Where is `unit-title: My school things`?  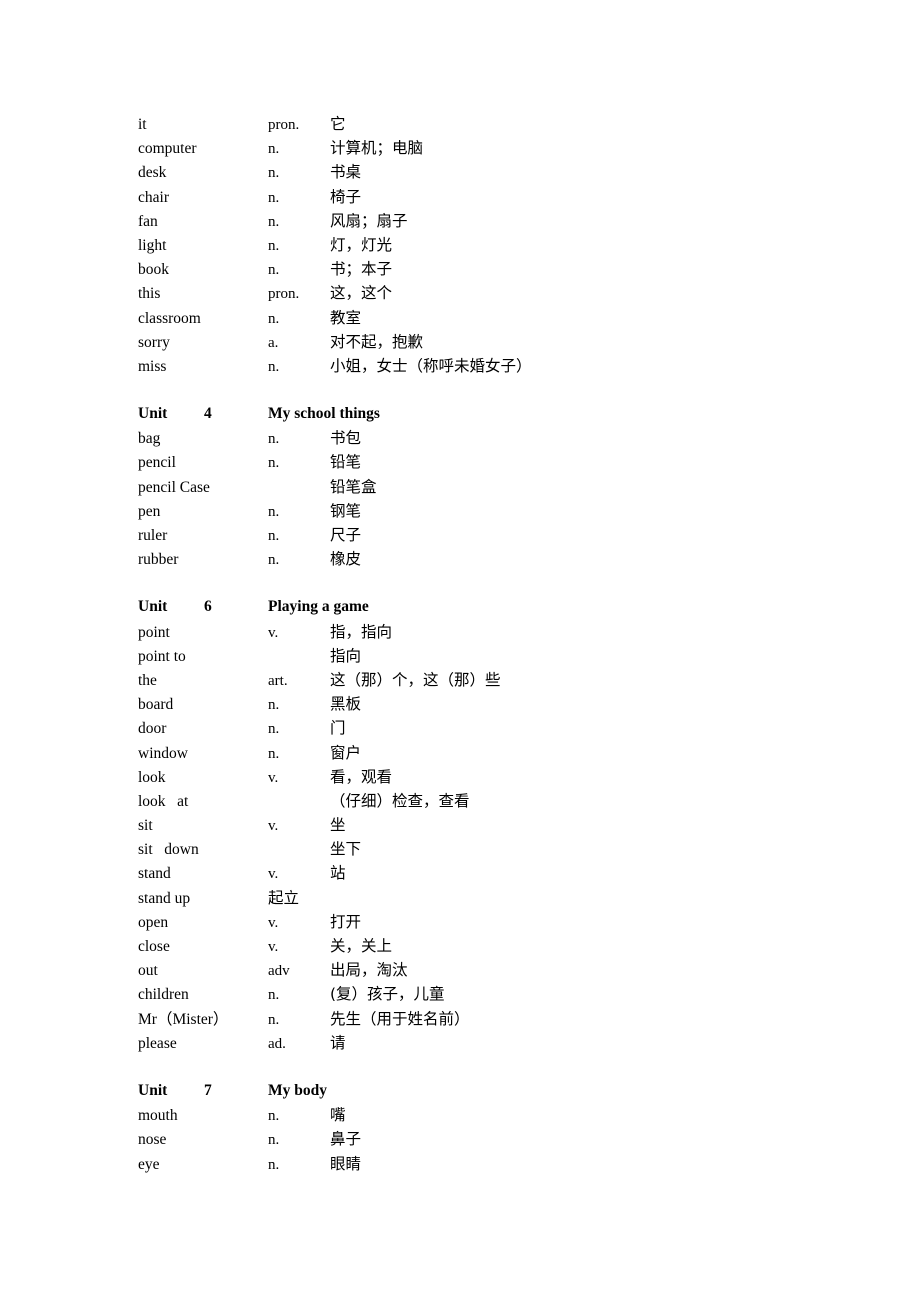
unit-title: My school things is located at coordinates (324, 414).